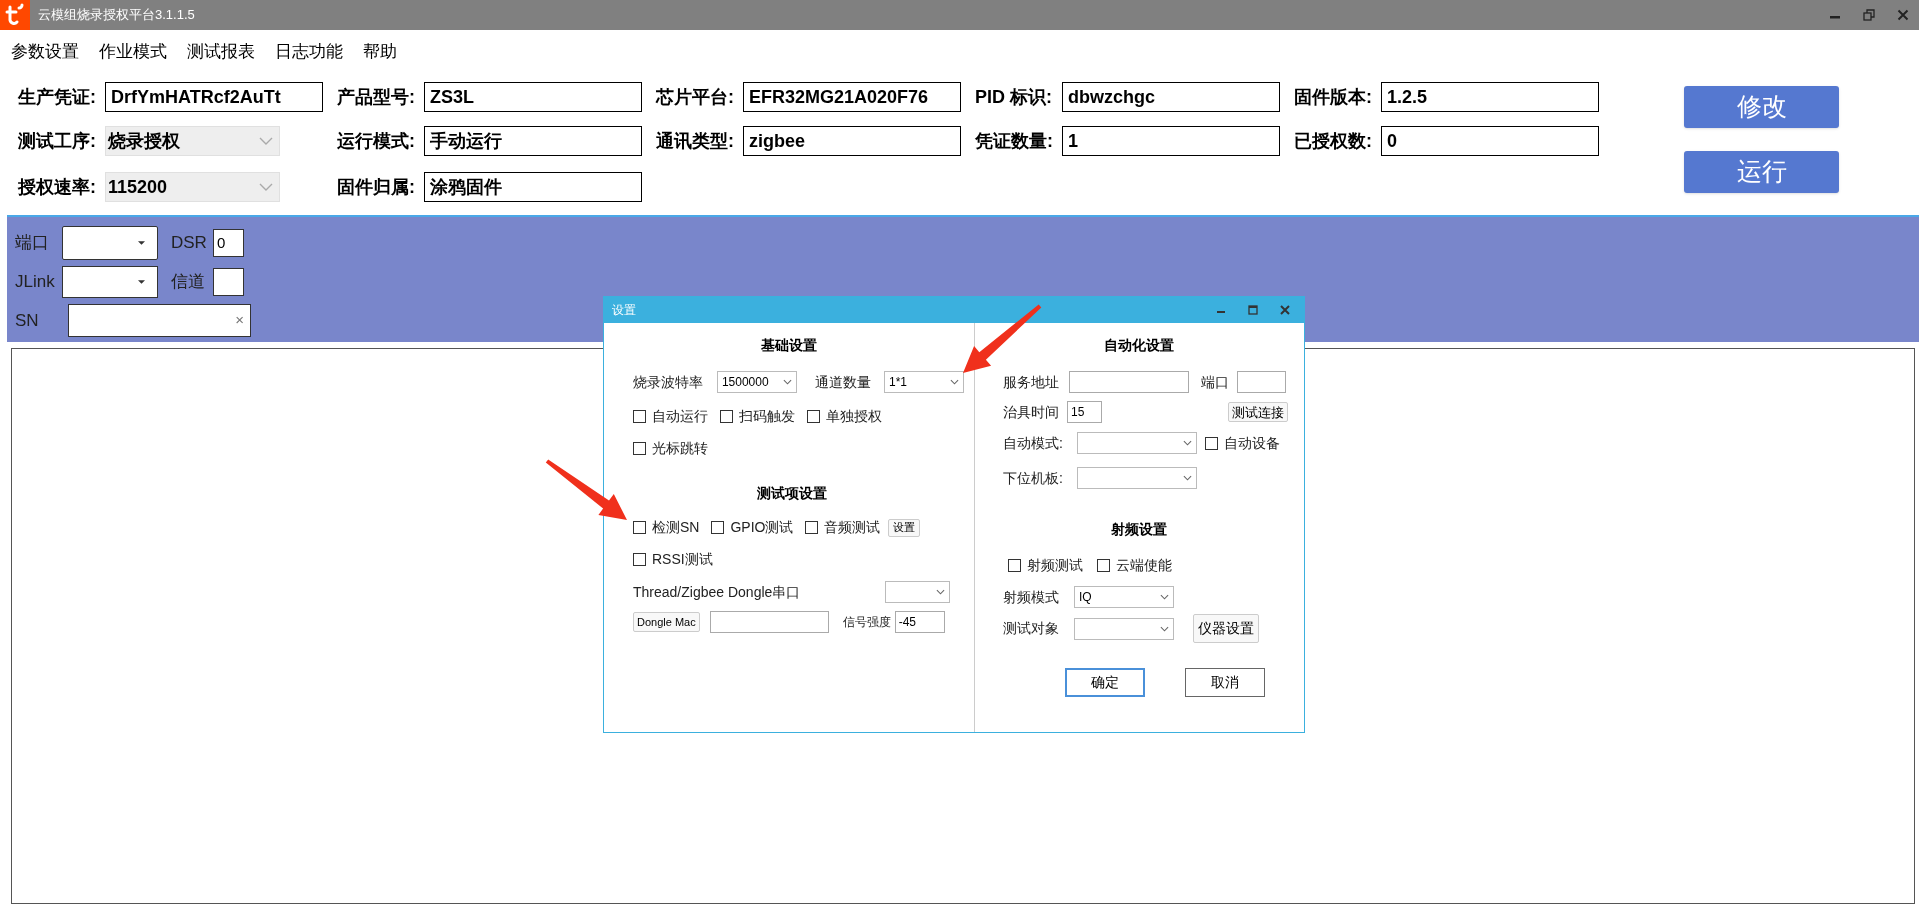  Describe the element at coordinates (1031, 412) in the screenshot. I see `field-label: 治具时间` at that location.